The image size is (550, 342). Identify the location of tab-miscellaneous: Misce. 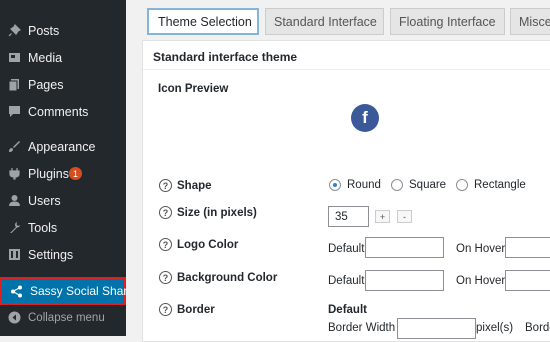
(530, 21).